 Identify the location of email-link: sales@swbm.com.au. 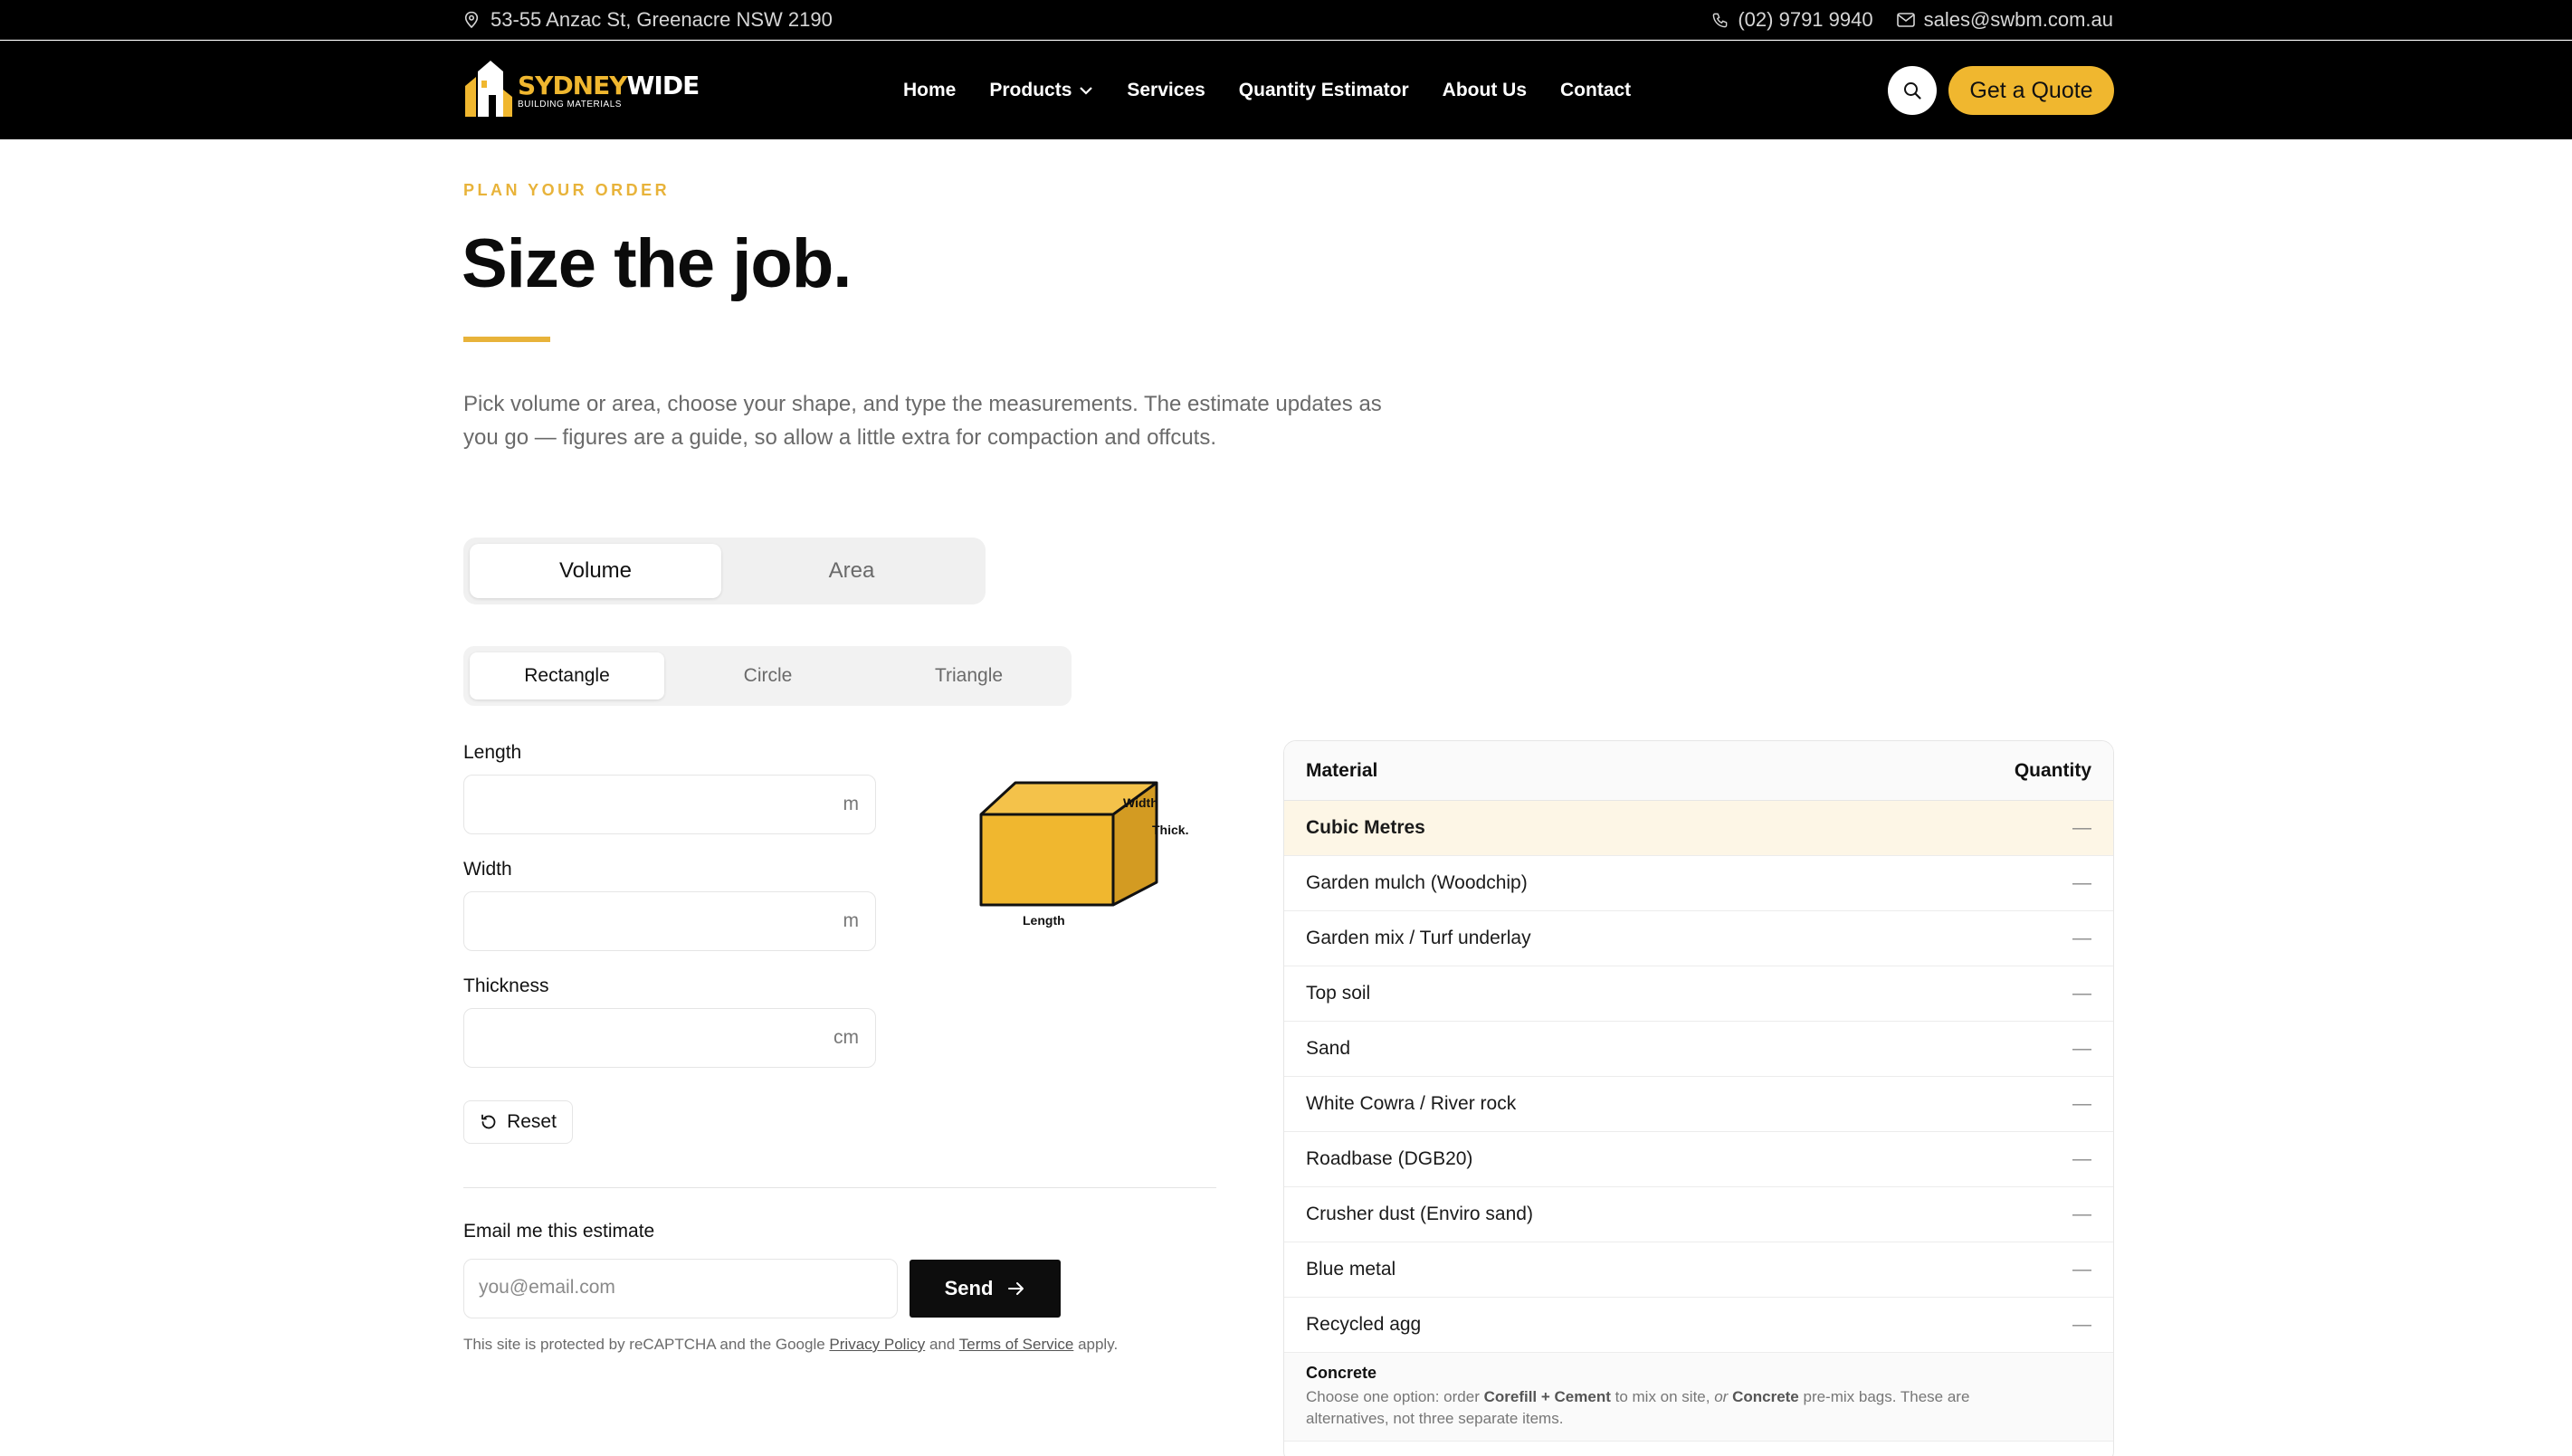
(2005, 20).